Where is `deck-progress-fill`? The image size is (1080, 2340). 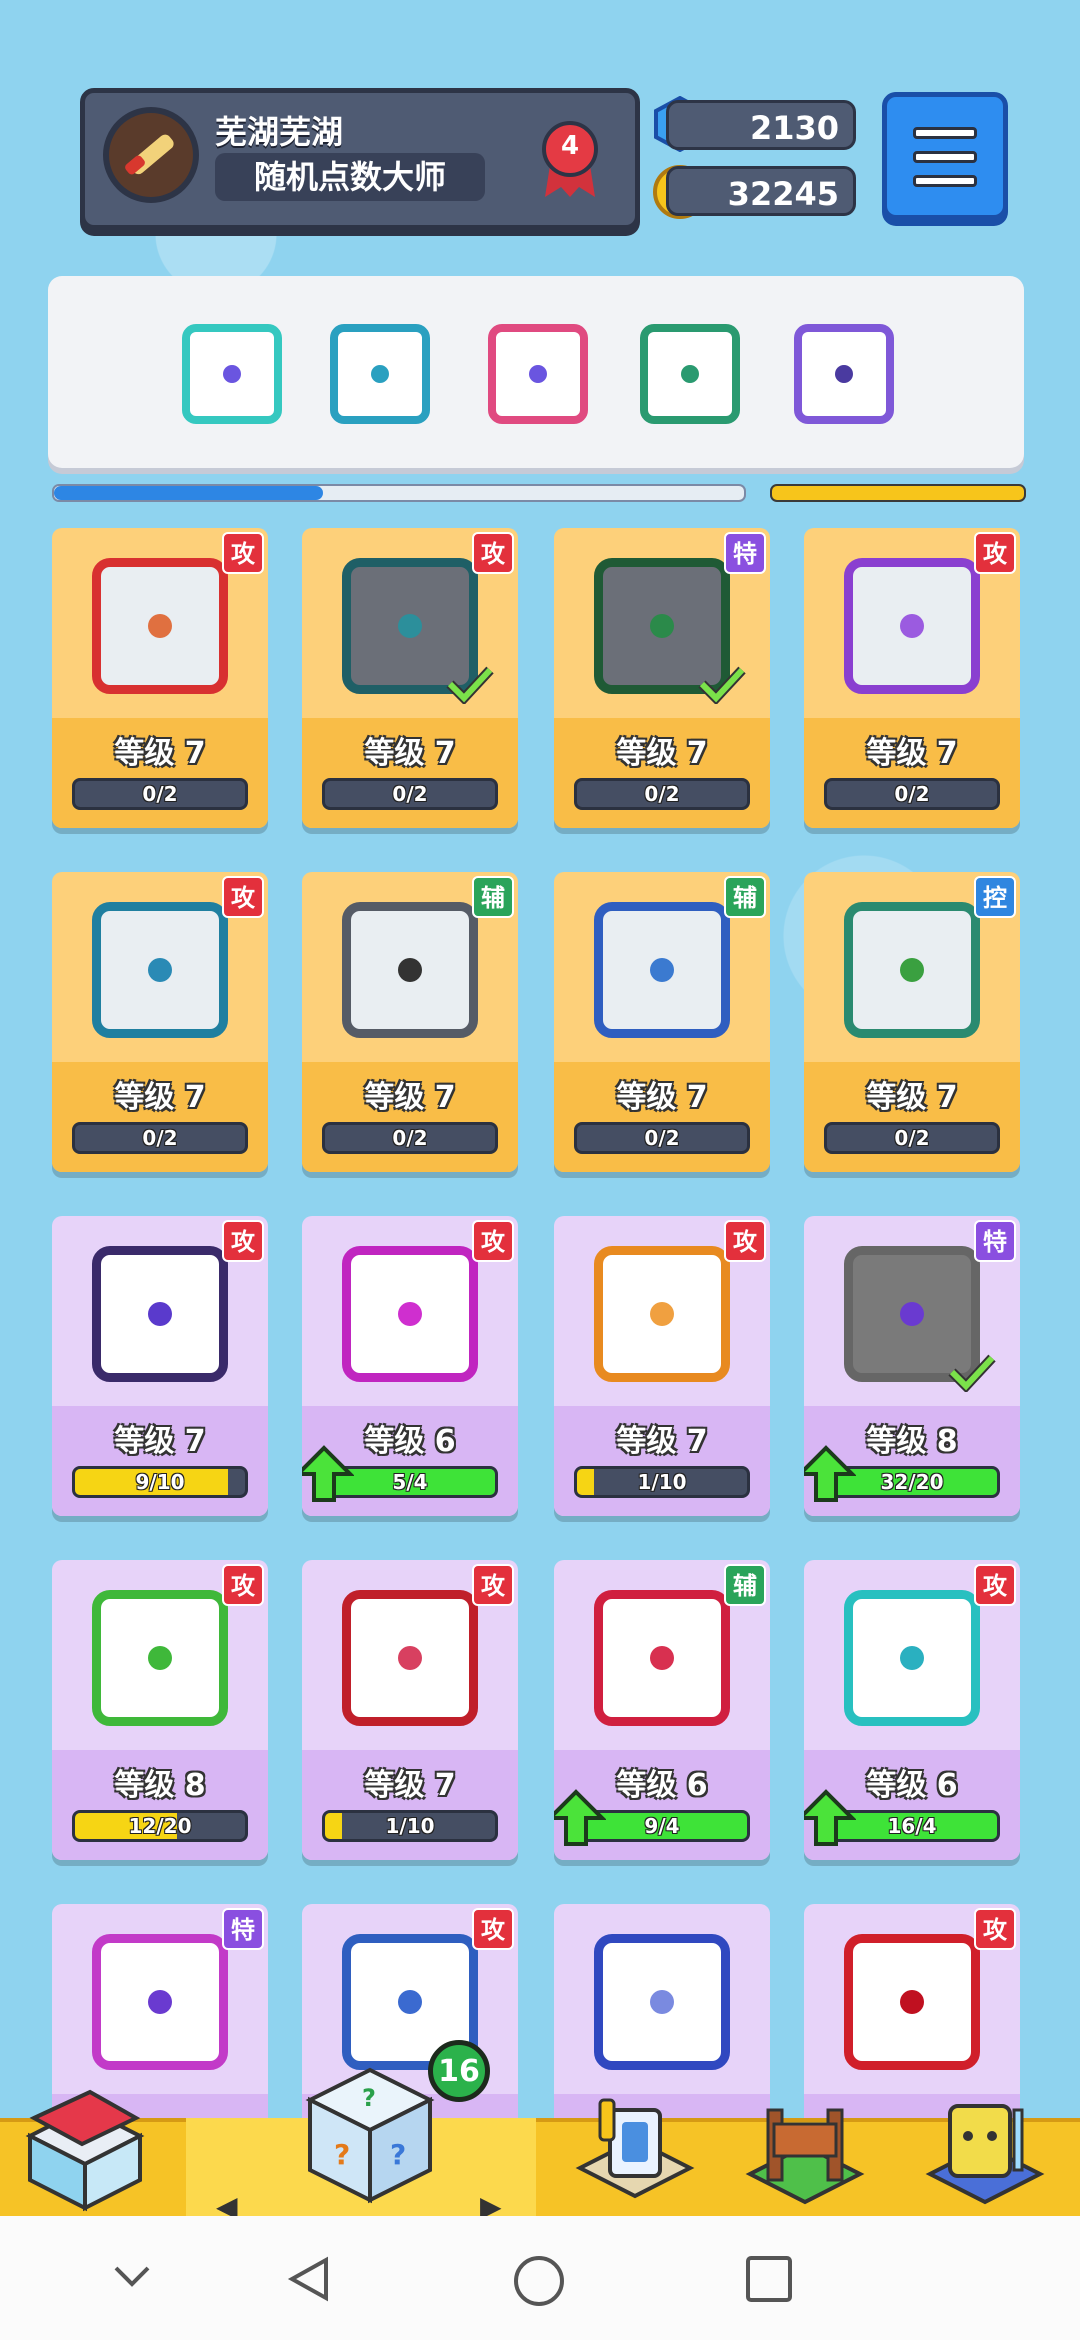
deck-progress-fill is located at coordinates (189, 493).